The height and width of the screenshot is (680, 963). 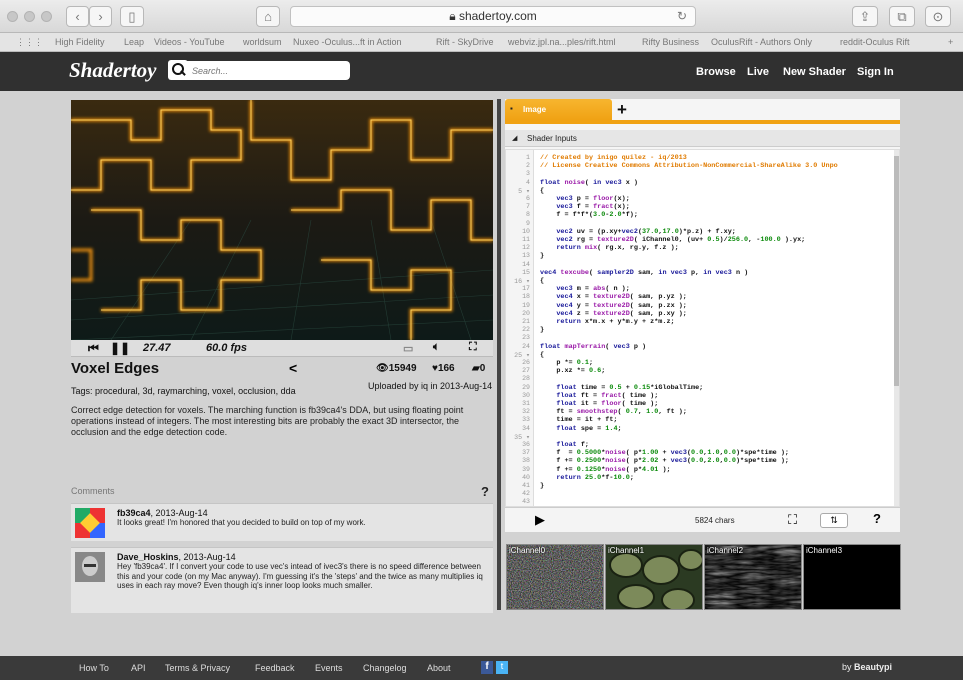 I want to click on reload-icon: ↻, so click(x=682, y=16).